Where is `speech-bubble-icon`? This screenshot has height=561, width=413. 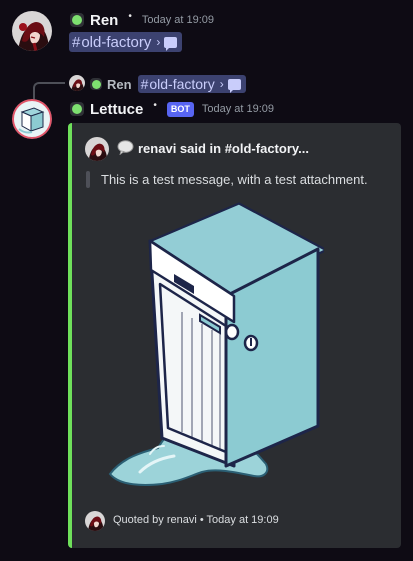 speech-bubble-icon is located at coordinates (125, 147).